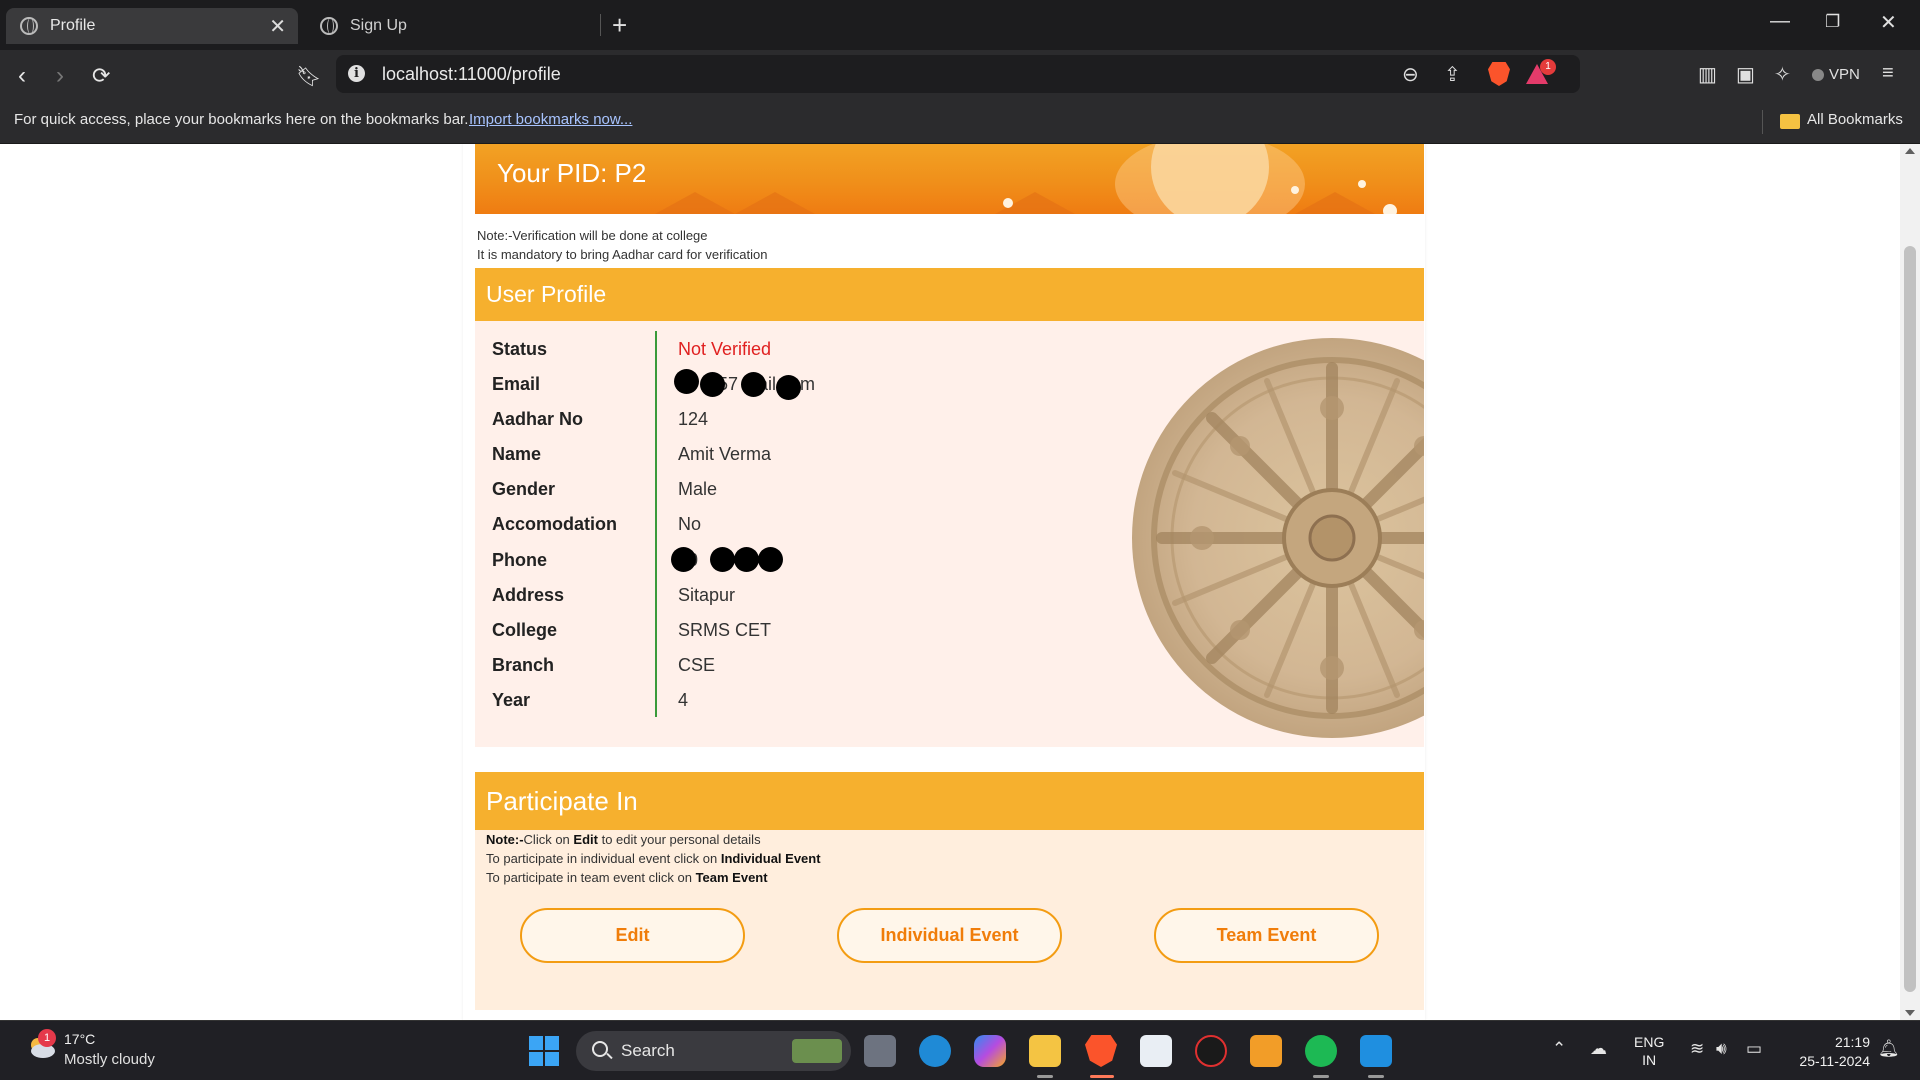  Describe the element at coordinates (990, 1051) in the screenshot. I see `copilot-icon` at that location.